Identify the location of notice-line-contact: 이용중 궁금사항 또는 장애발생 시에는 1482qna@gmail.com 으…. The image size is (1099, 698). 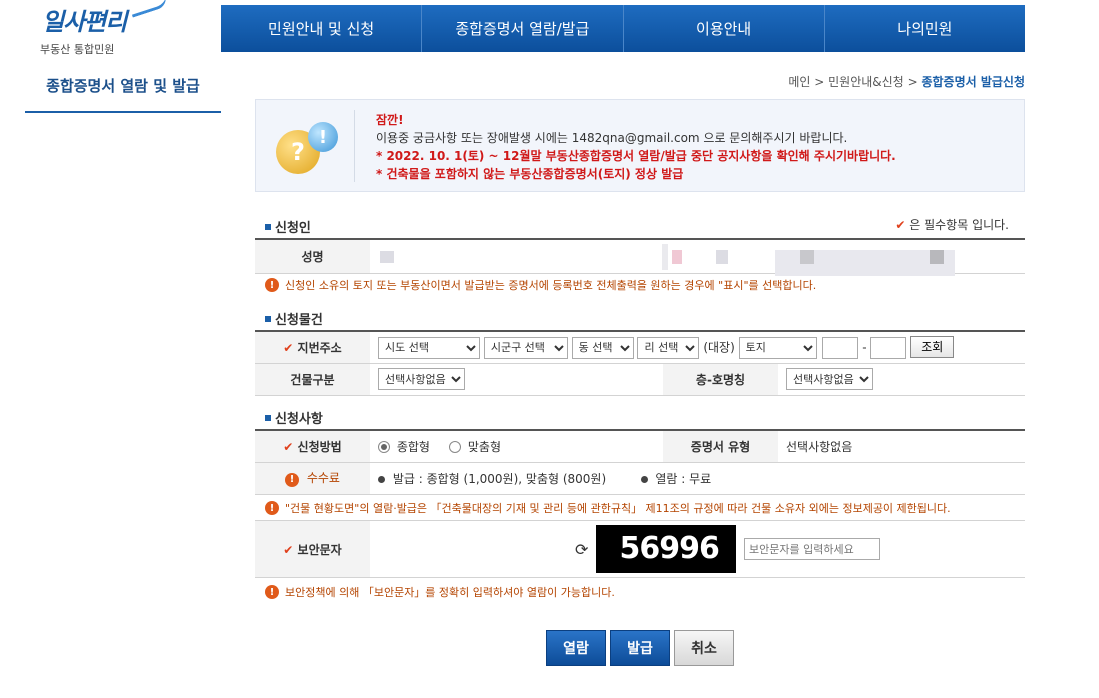
(612, 138).